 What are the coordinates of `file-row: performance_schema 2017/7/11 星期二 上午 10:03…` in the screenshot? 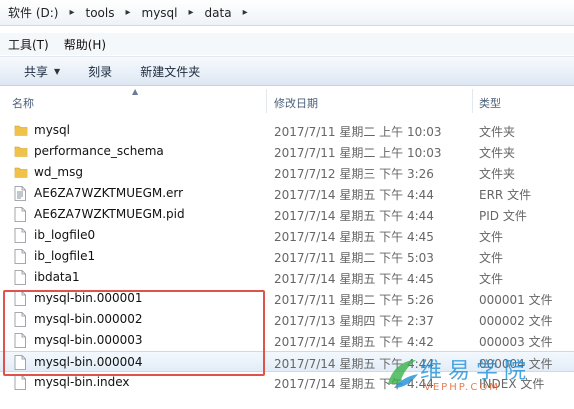 It's located at (287, 151).